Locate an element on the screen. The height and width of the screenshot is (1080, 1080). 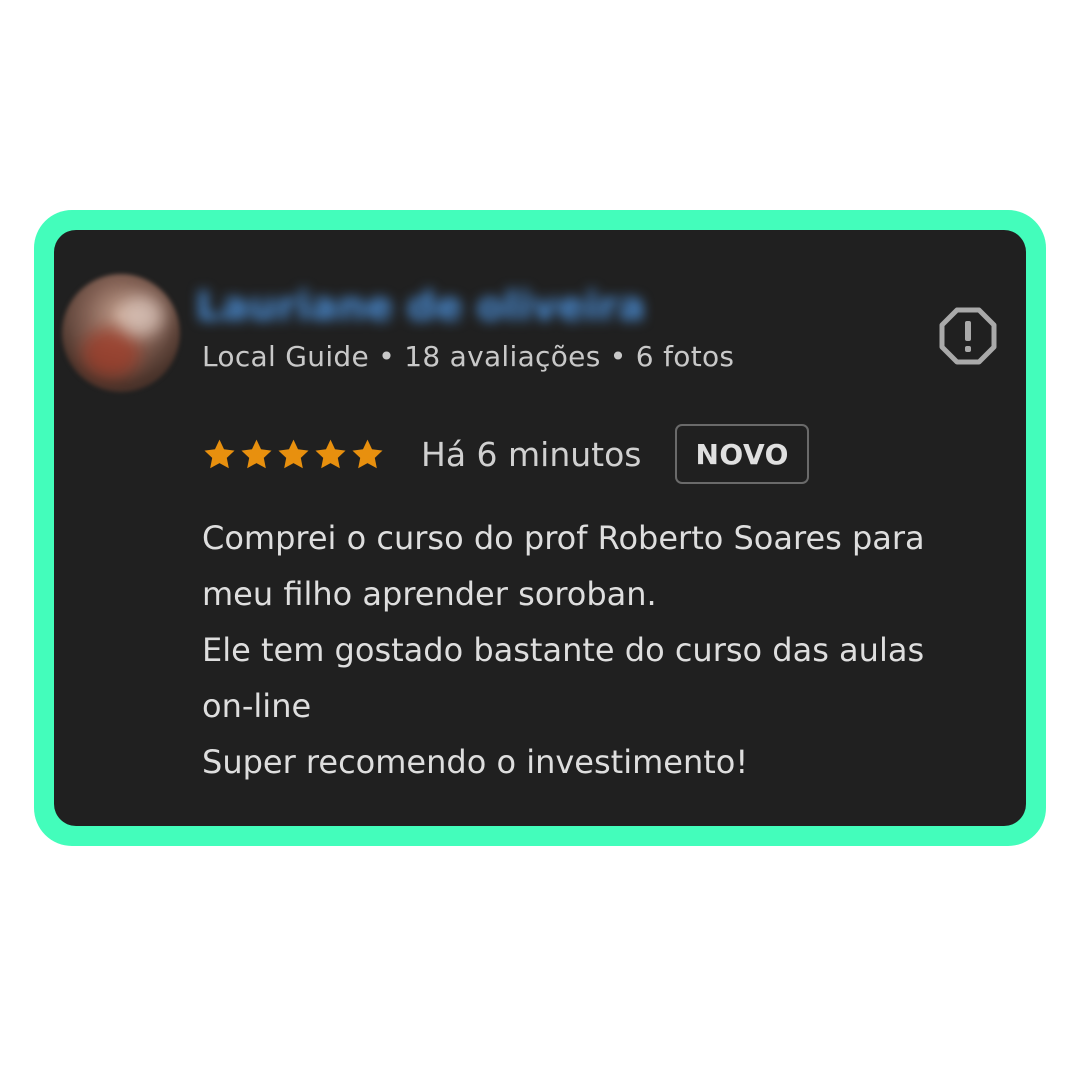
author-name: Lauriane de oliveira is located at coordinates (420, 307).